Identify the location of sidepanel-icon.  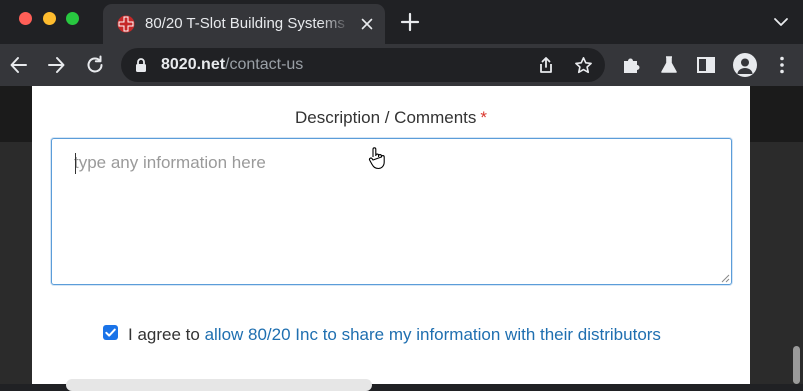
(706, 65).